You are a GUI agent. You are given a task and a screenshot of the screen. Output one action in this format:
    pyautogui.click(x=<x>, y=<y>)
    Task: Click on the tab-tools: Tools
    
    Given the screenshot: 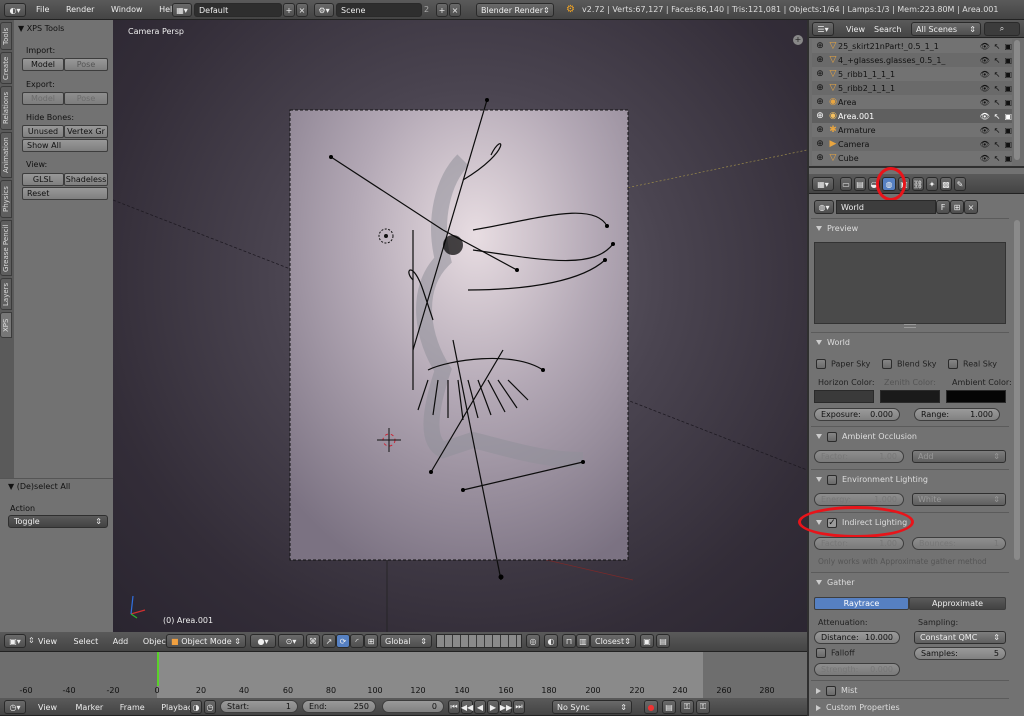 What is the action you would take?
    pyautogui.click(x=6, y=36)
    